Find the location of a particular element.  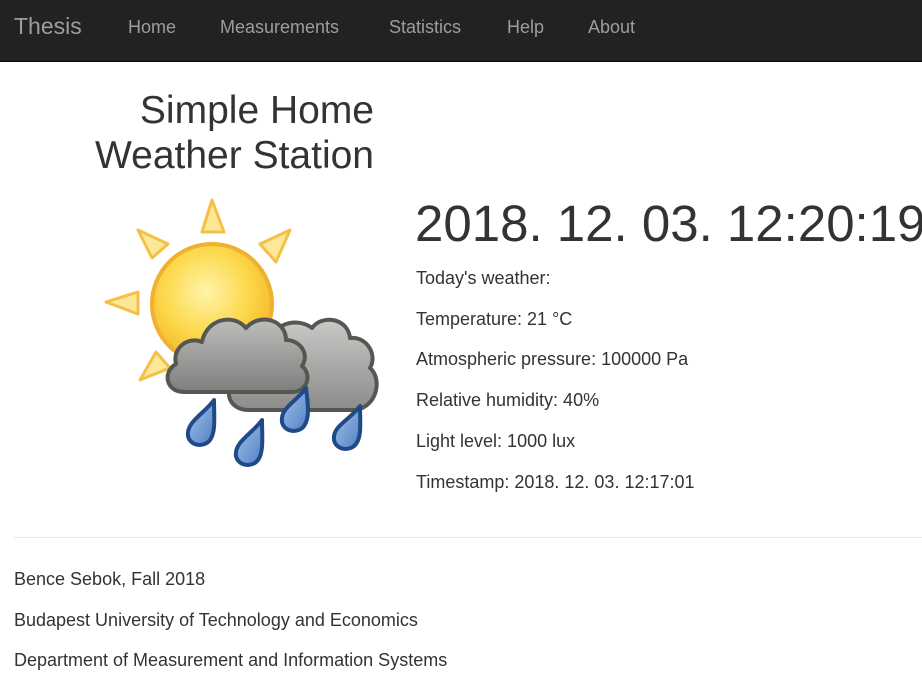

pressure-reading: Atmospheric pressure: 100000 Pa is located at coordinates (552, 359).